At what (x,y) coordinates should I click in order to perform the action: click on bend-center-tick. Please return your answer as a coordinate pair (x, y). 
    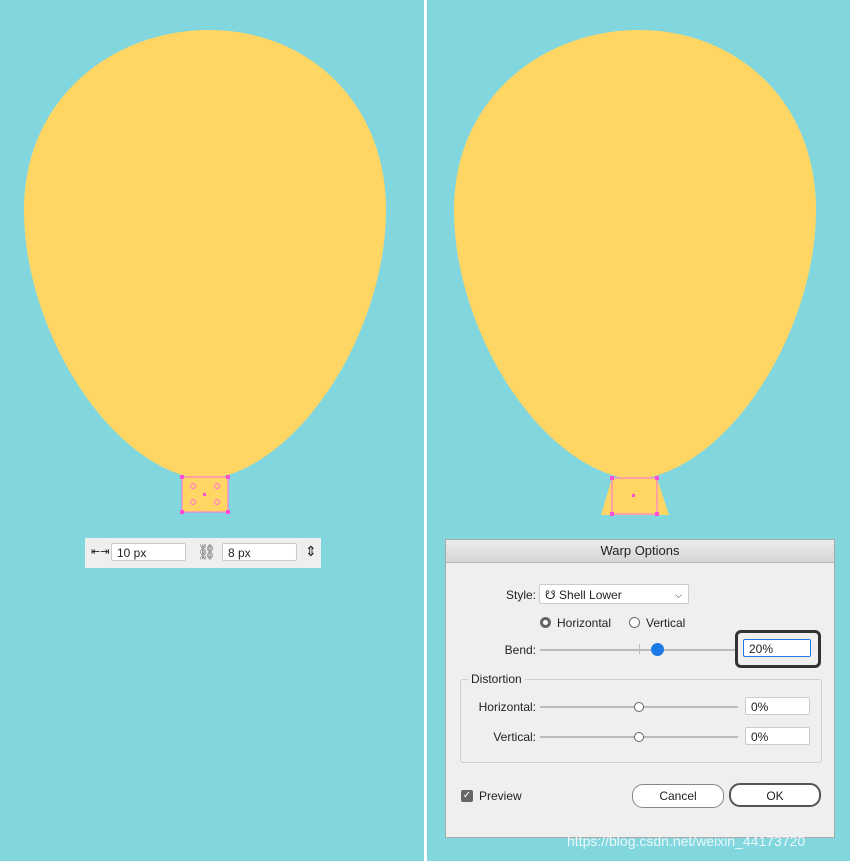
    Looking at the image, I should click on (639, 649).